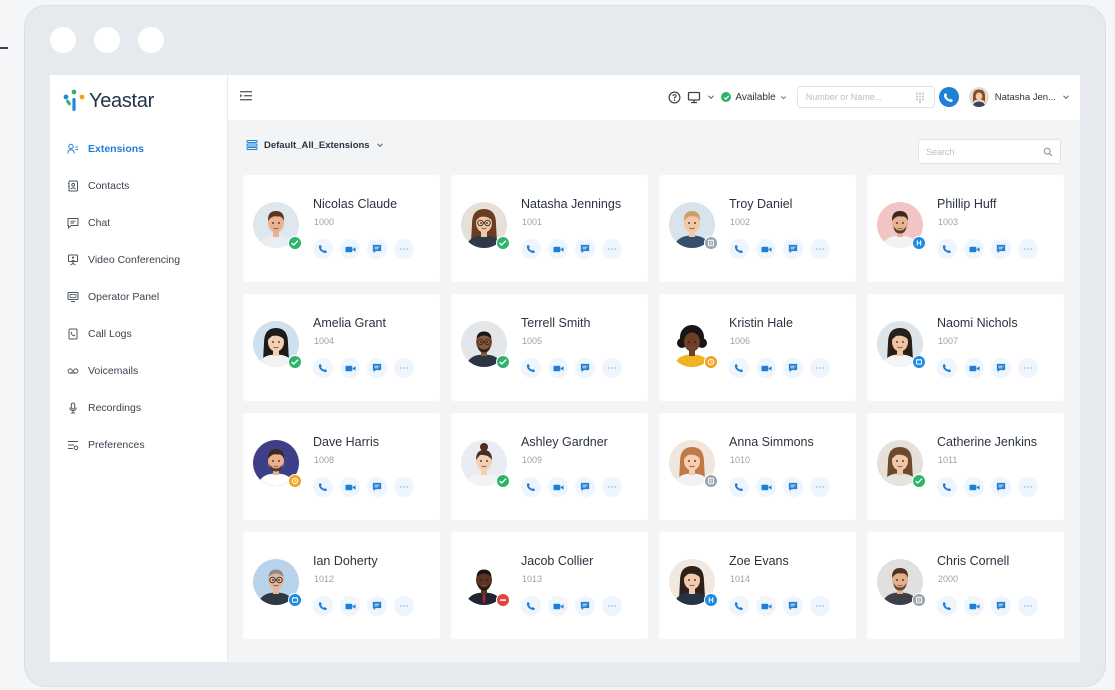  I want to click on extension-card: Zoe Evans 1014, so click(757, 585).